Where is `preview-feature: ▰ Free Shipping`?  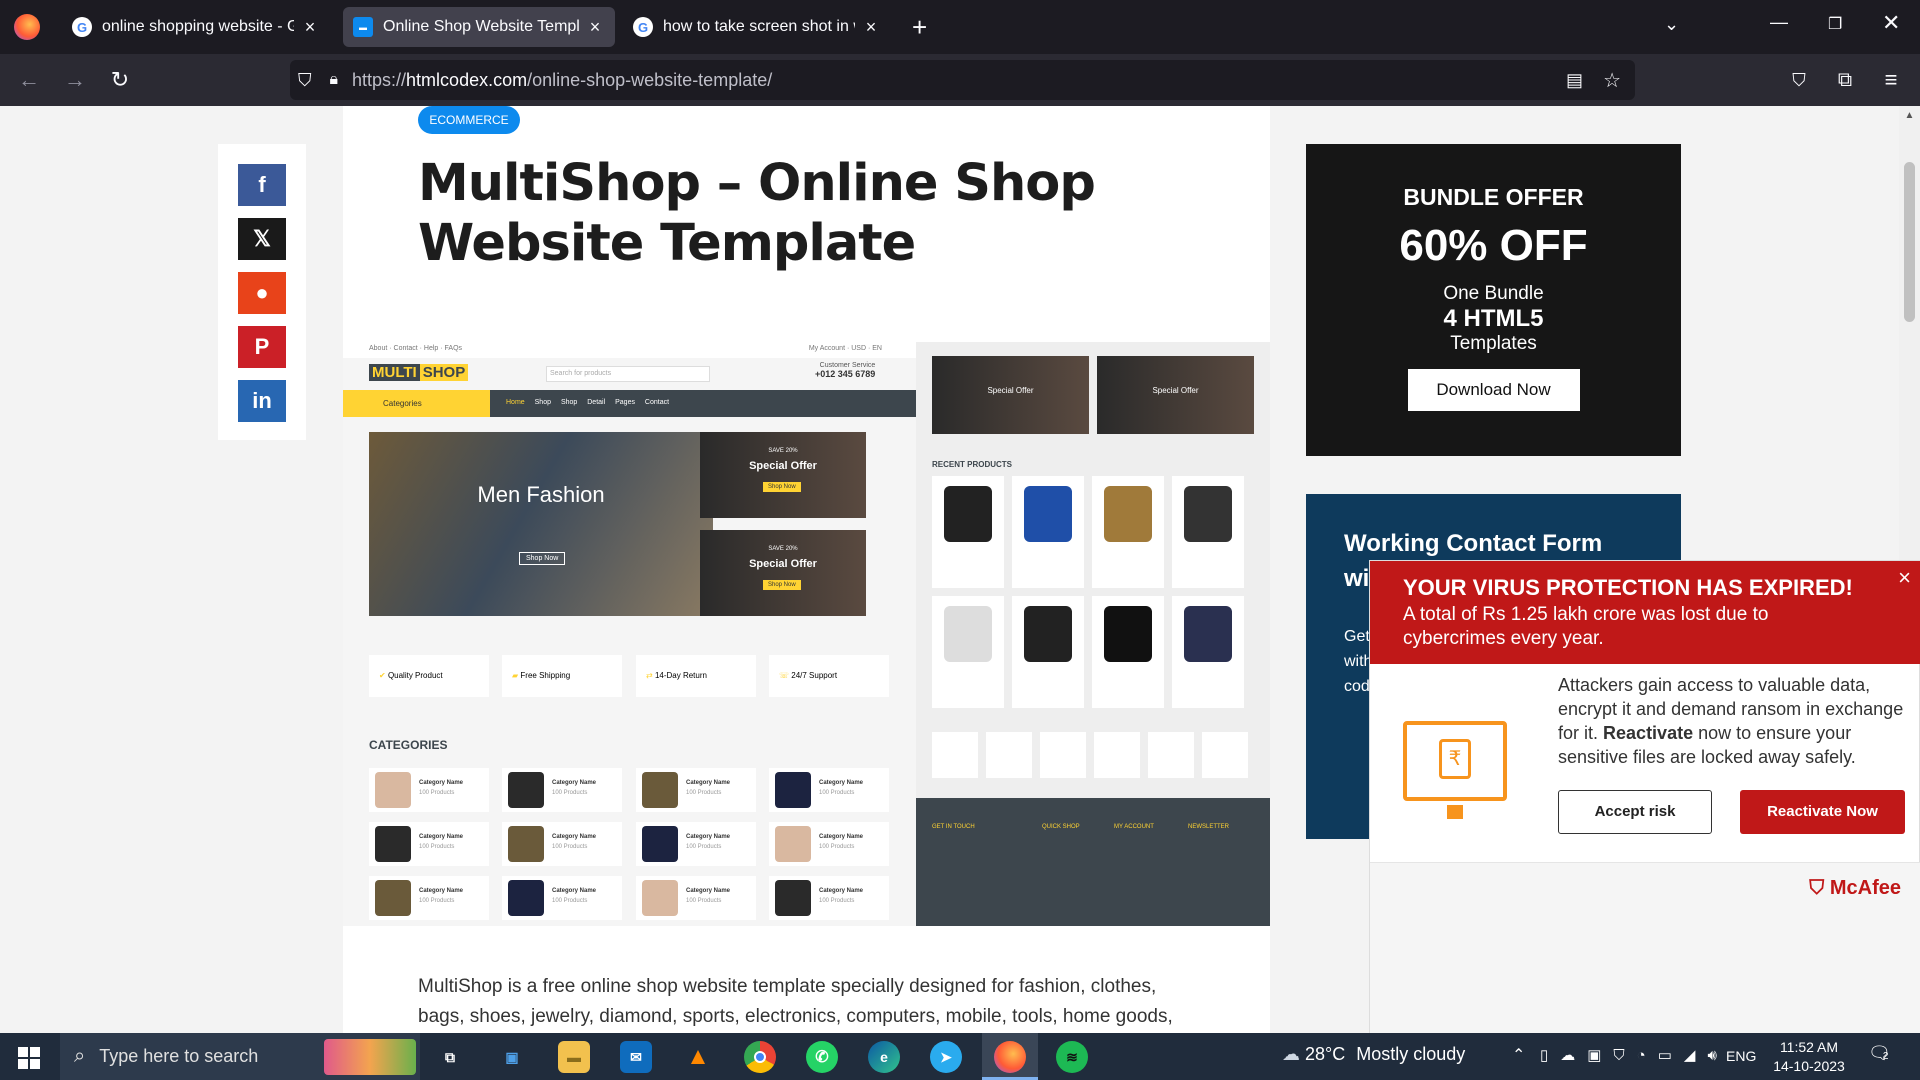
preview-feature: ▰ Free Shipping is located at coordinates (562, 676).